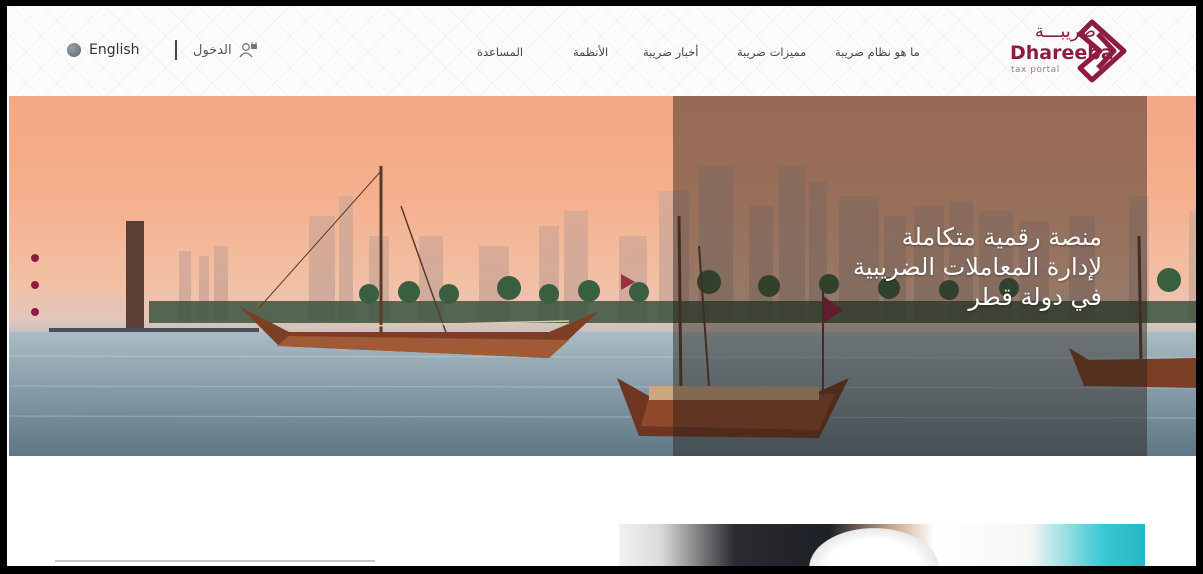 Image resolution: width=1203 pixels, height=574 pixels. Describe the element at coordinates (35, 294) in the screenshot. I see `slider-pagination` at that location.